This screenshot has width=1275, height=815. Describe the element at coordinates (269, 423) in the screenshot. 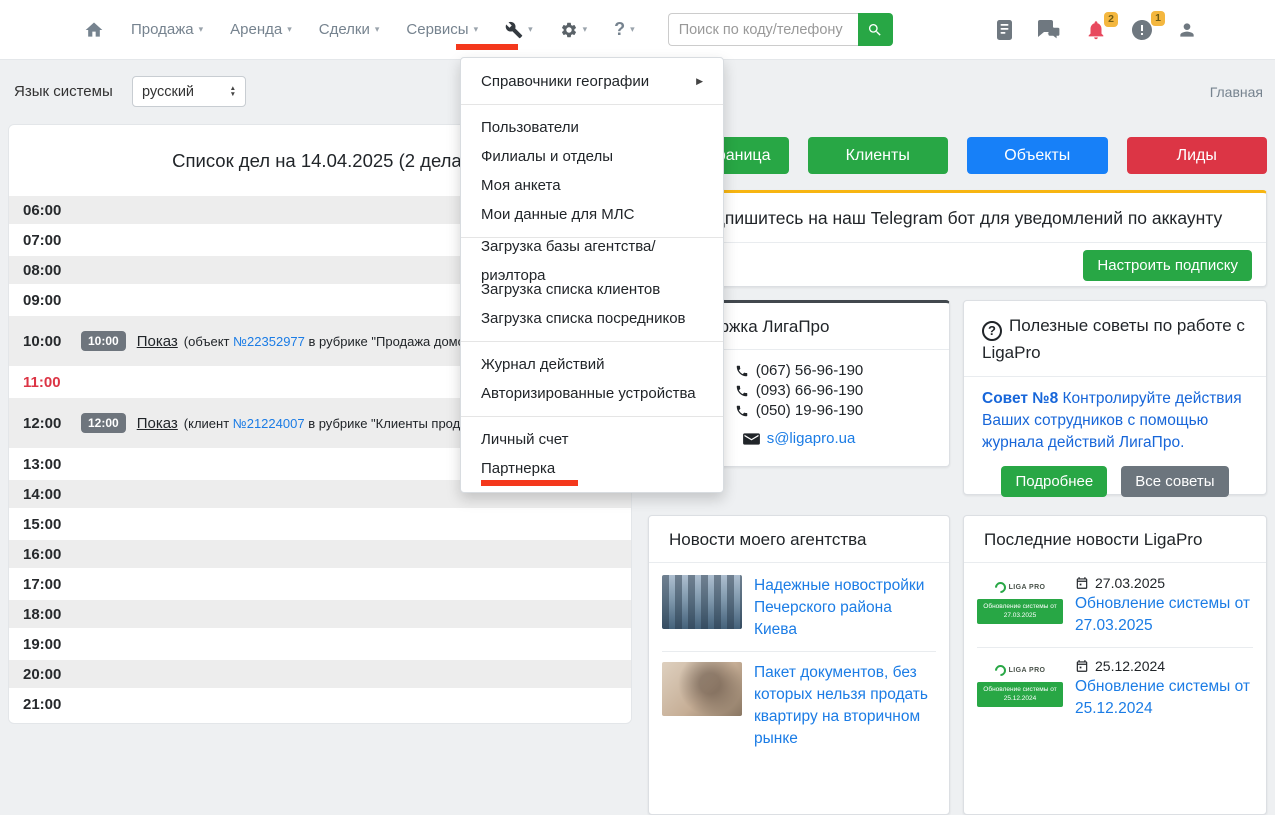

I see `client-number-link: №21224007` at that location.